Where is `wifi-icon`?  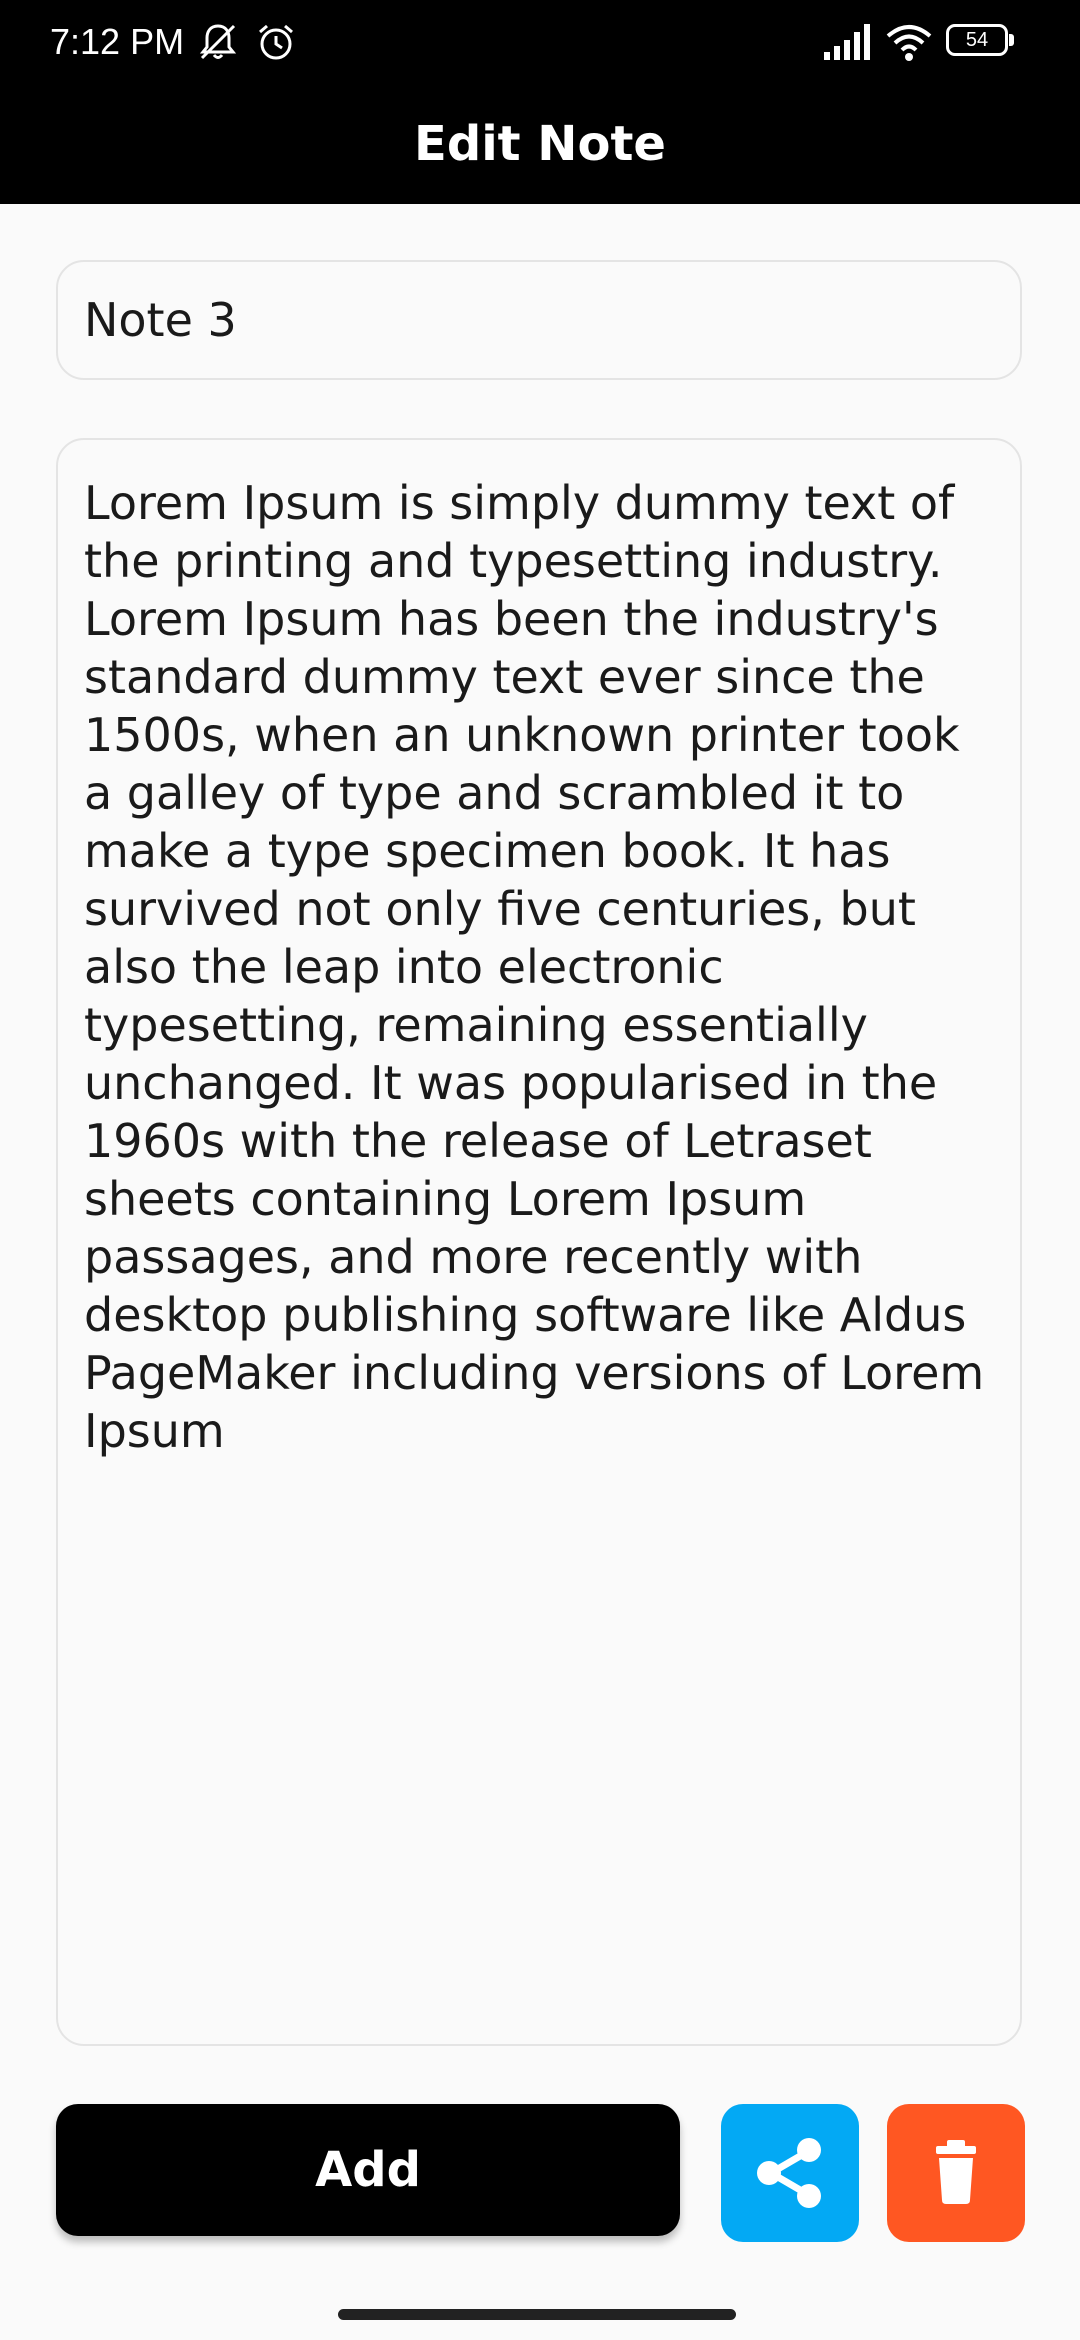
wifi-icon is located at coordinates (909, 43).